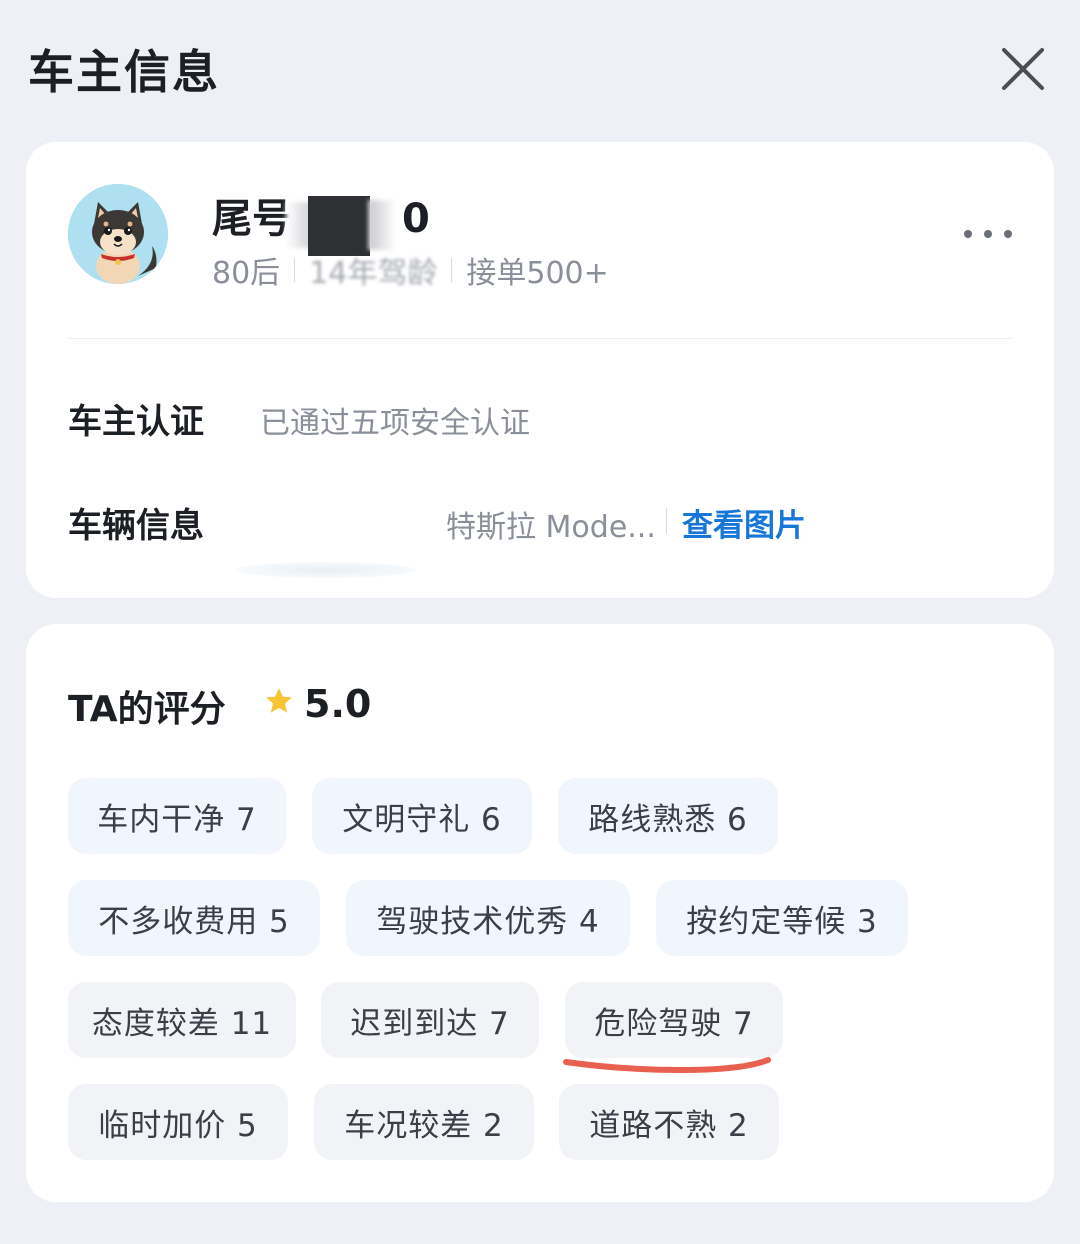 This screenshot has height=1244, width=1080. What do you see at coordinates (668, 816) in the screenshot?
I see `positive-tag: 路线熟悉 6` at bounding box center [668, 816].